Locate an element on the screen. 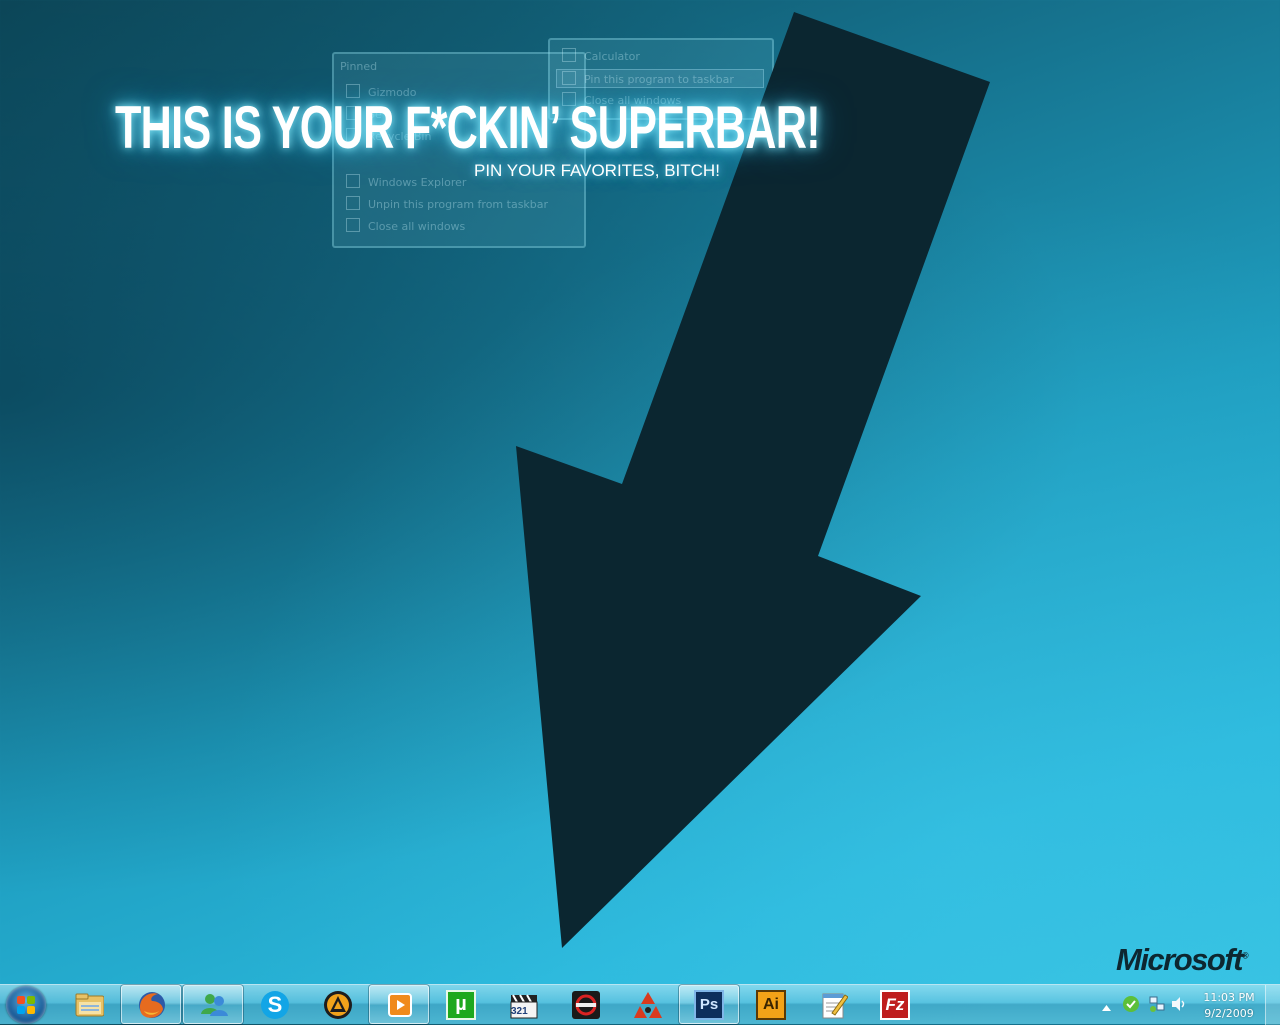 This screenshot has width=1280, height=1025. taskbar-button-illustrator: Ai is located at coordinates (771, 1004).